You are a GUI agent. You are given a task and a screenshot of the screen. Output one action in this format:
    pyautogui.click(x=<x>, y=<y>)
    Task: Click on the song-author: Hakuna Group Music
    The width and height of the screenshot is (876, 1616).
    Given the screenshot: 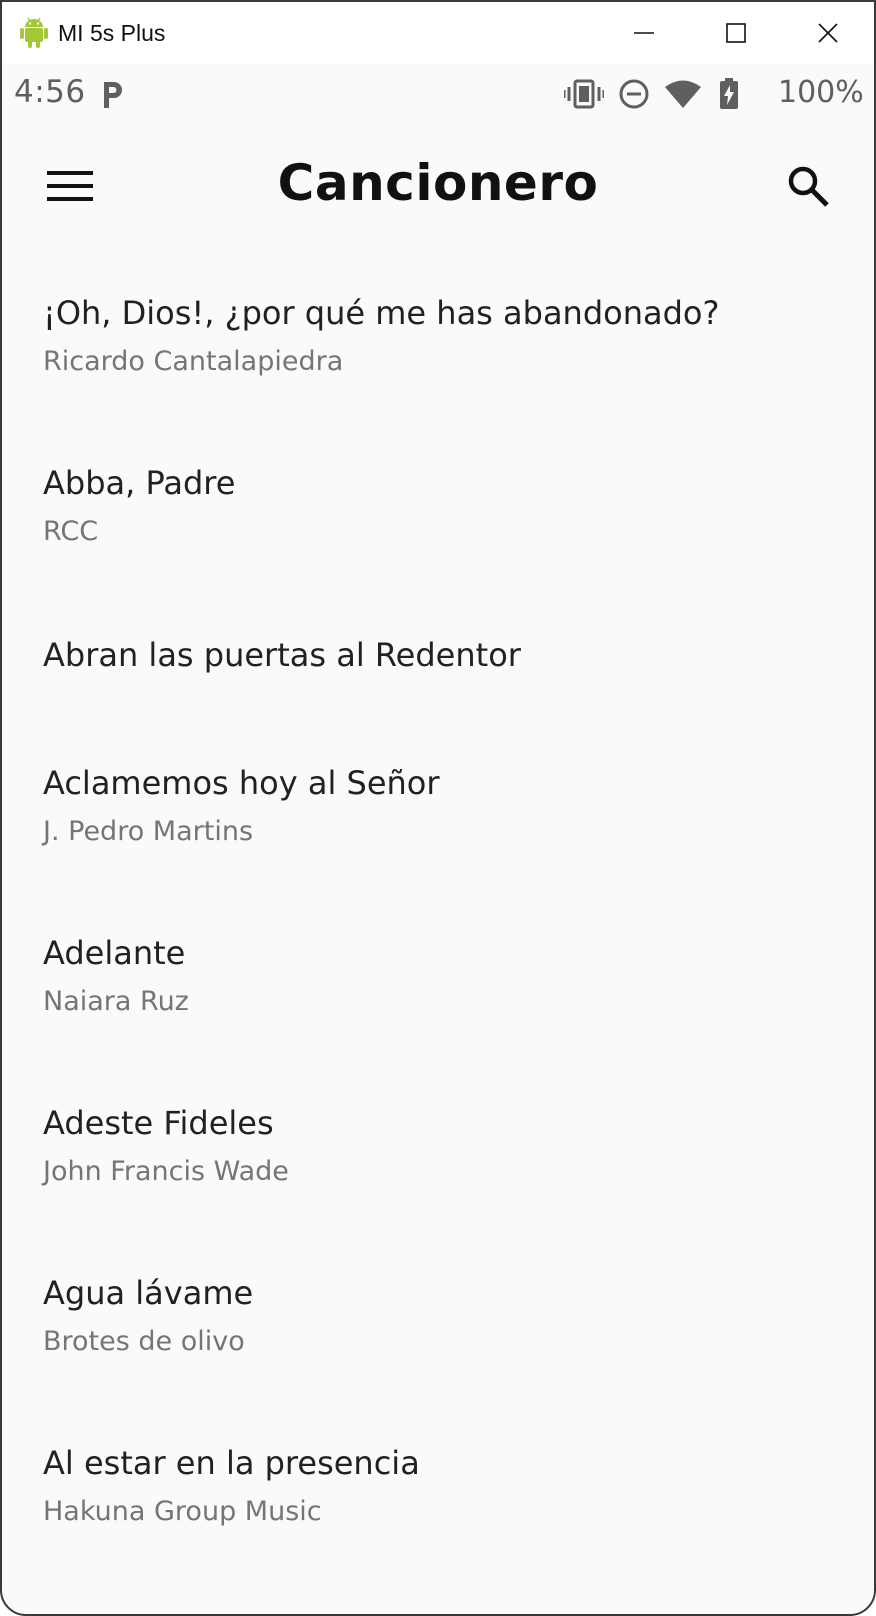 What is the action you would take?
    pyautogui.click(x=182, y=1511)
    